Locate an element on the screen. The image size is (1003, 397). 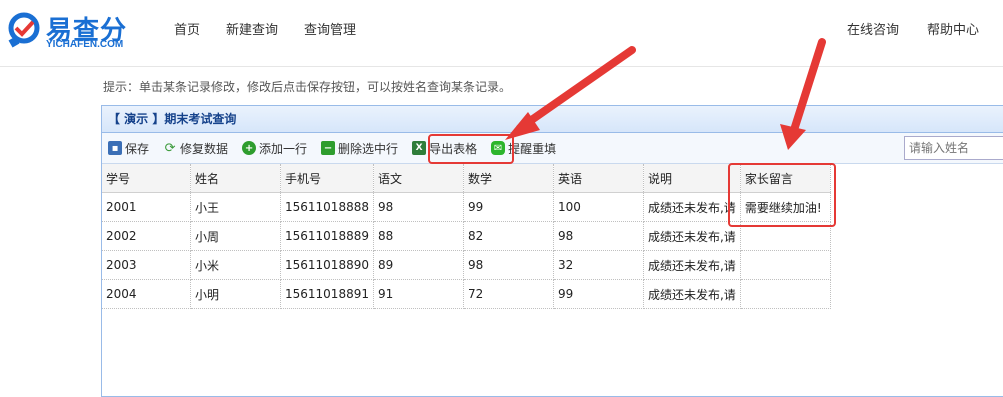
repair-button: ⟳ 修复数据 is located at coordinates (195, 148).